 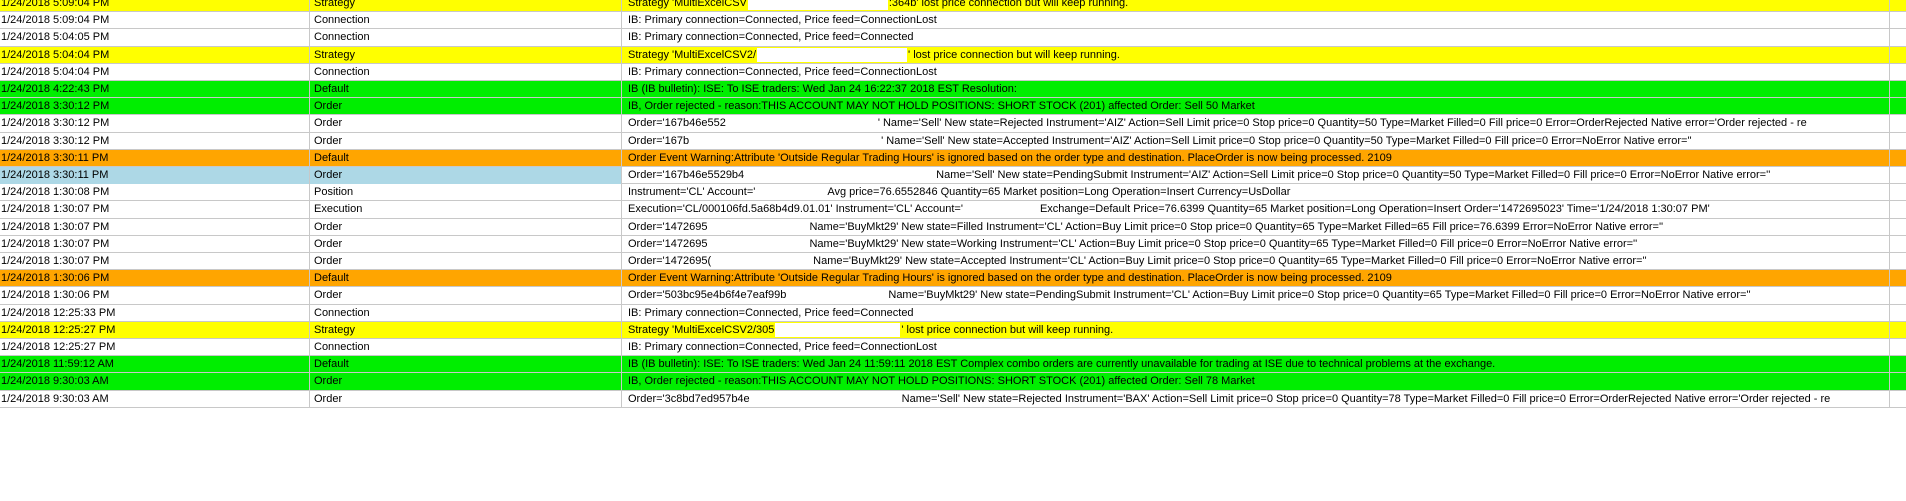 I want to click on log-time-cell: 1/24/2018 1:30:06 PM, so click(x=155, y=296).